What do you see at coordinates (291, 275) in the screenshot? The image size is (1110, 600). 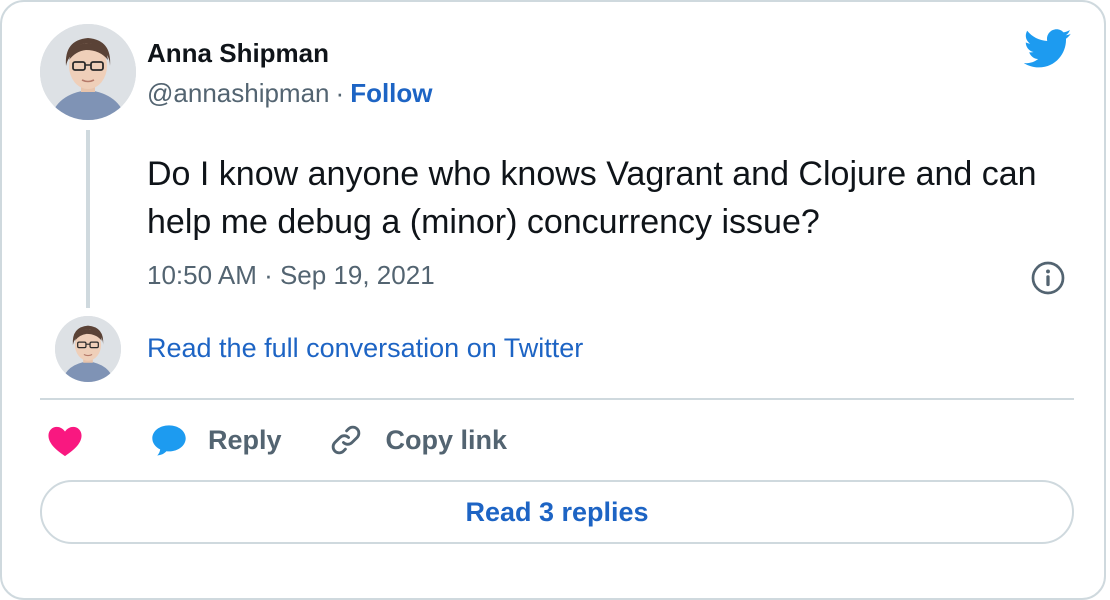 I see `tweet-timestamp: 10:50 AM · Sep 19, 2021` at bounding box center [291, 275].